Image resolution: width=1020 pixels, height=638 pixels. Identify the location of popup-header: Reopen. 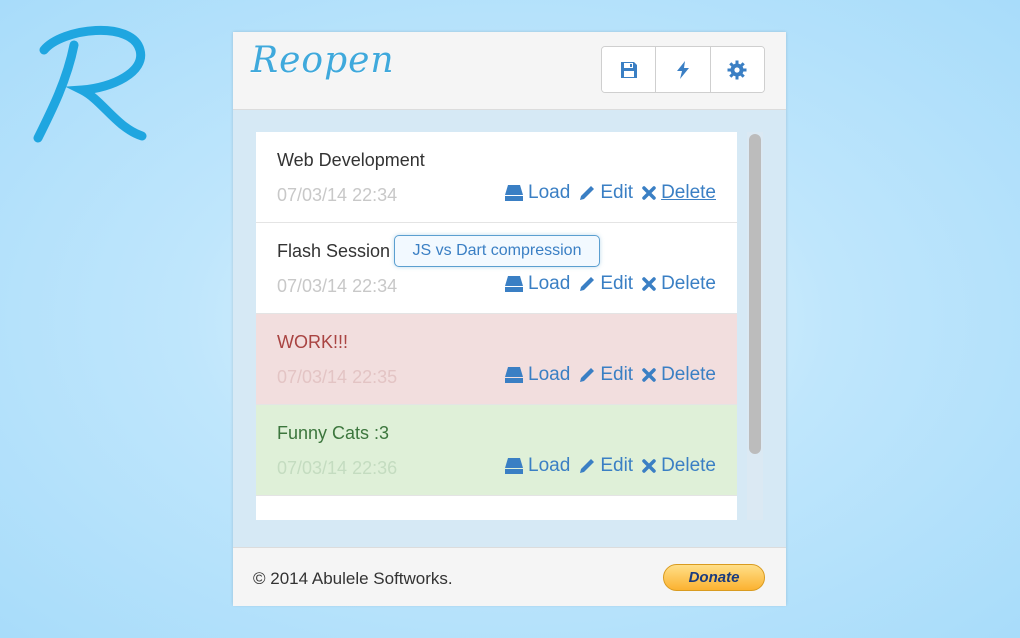
(509, 71).